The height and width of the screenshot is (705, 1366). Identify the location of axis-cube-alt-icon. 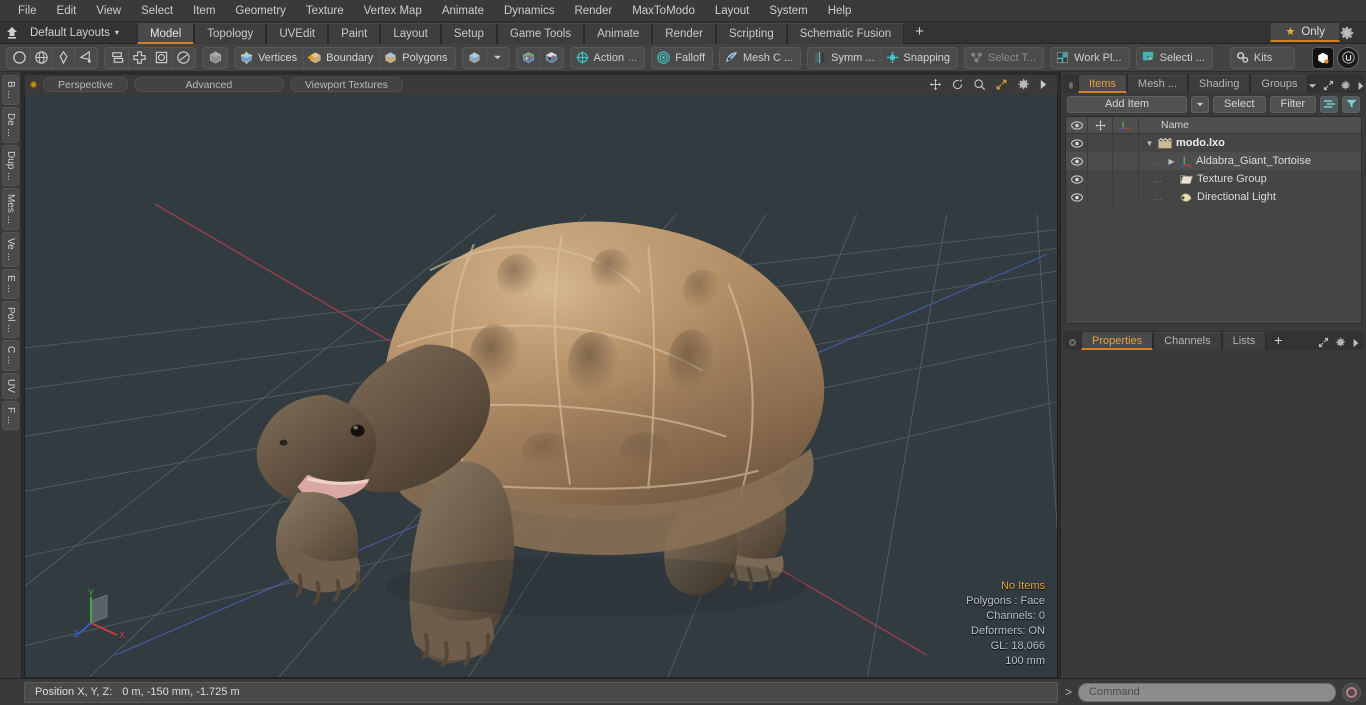
(550, 57).